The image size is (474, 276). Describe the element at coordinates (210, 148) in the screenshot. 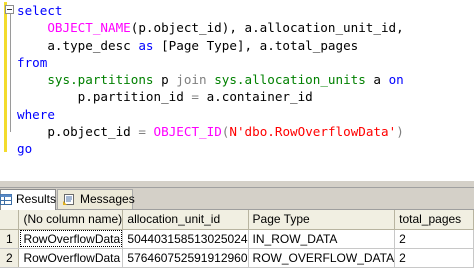

I see `code-line-9: go` at that location.